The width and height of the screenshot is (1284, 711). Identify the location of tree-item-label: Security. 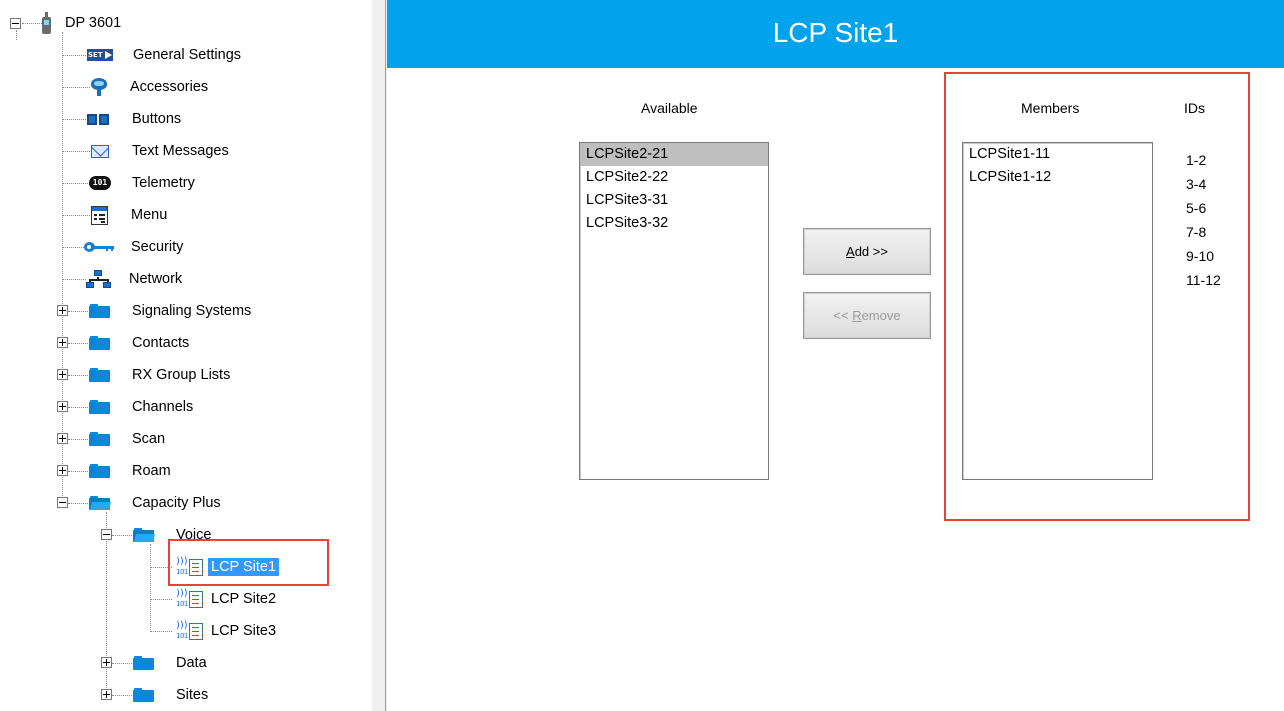
(157, 247).